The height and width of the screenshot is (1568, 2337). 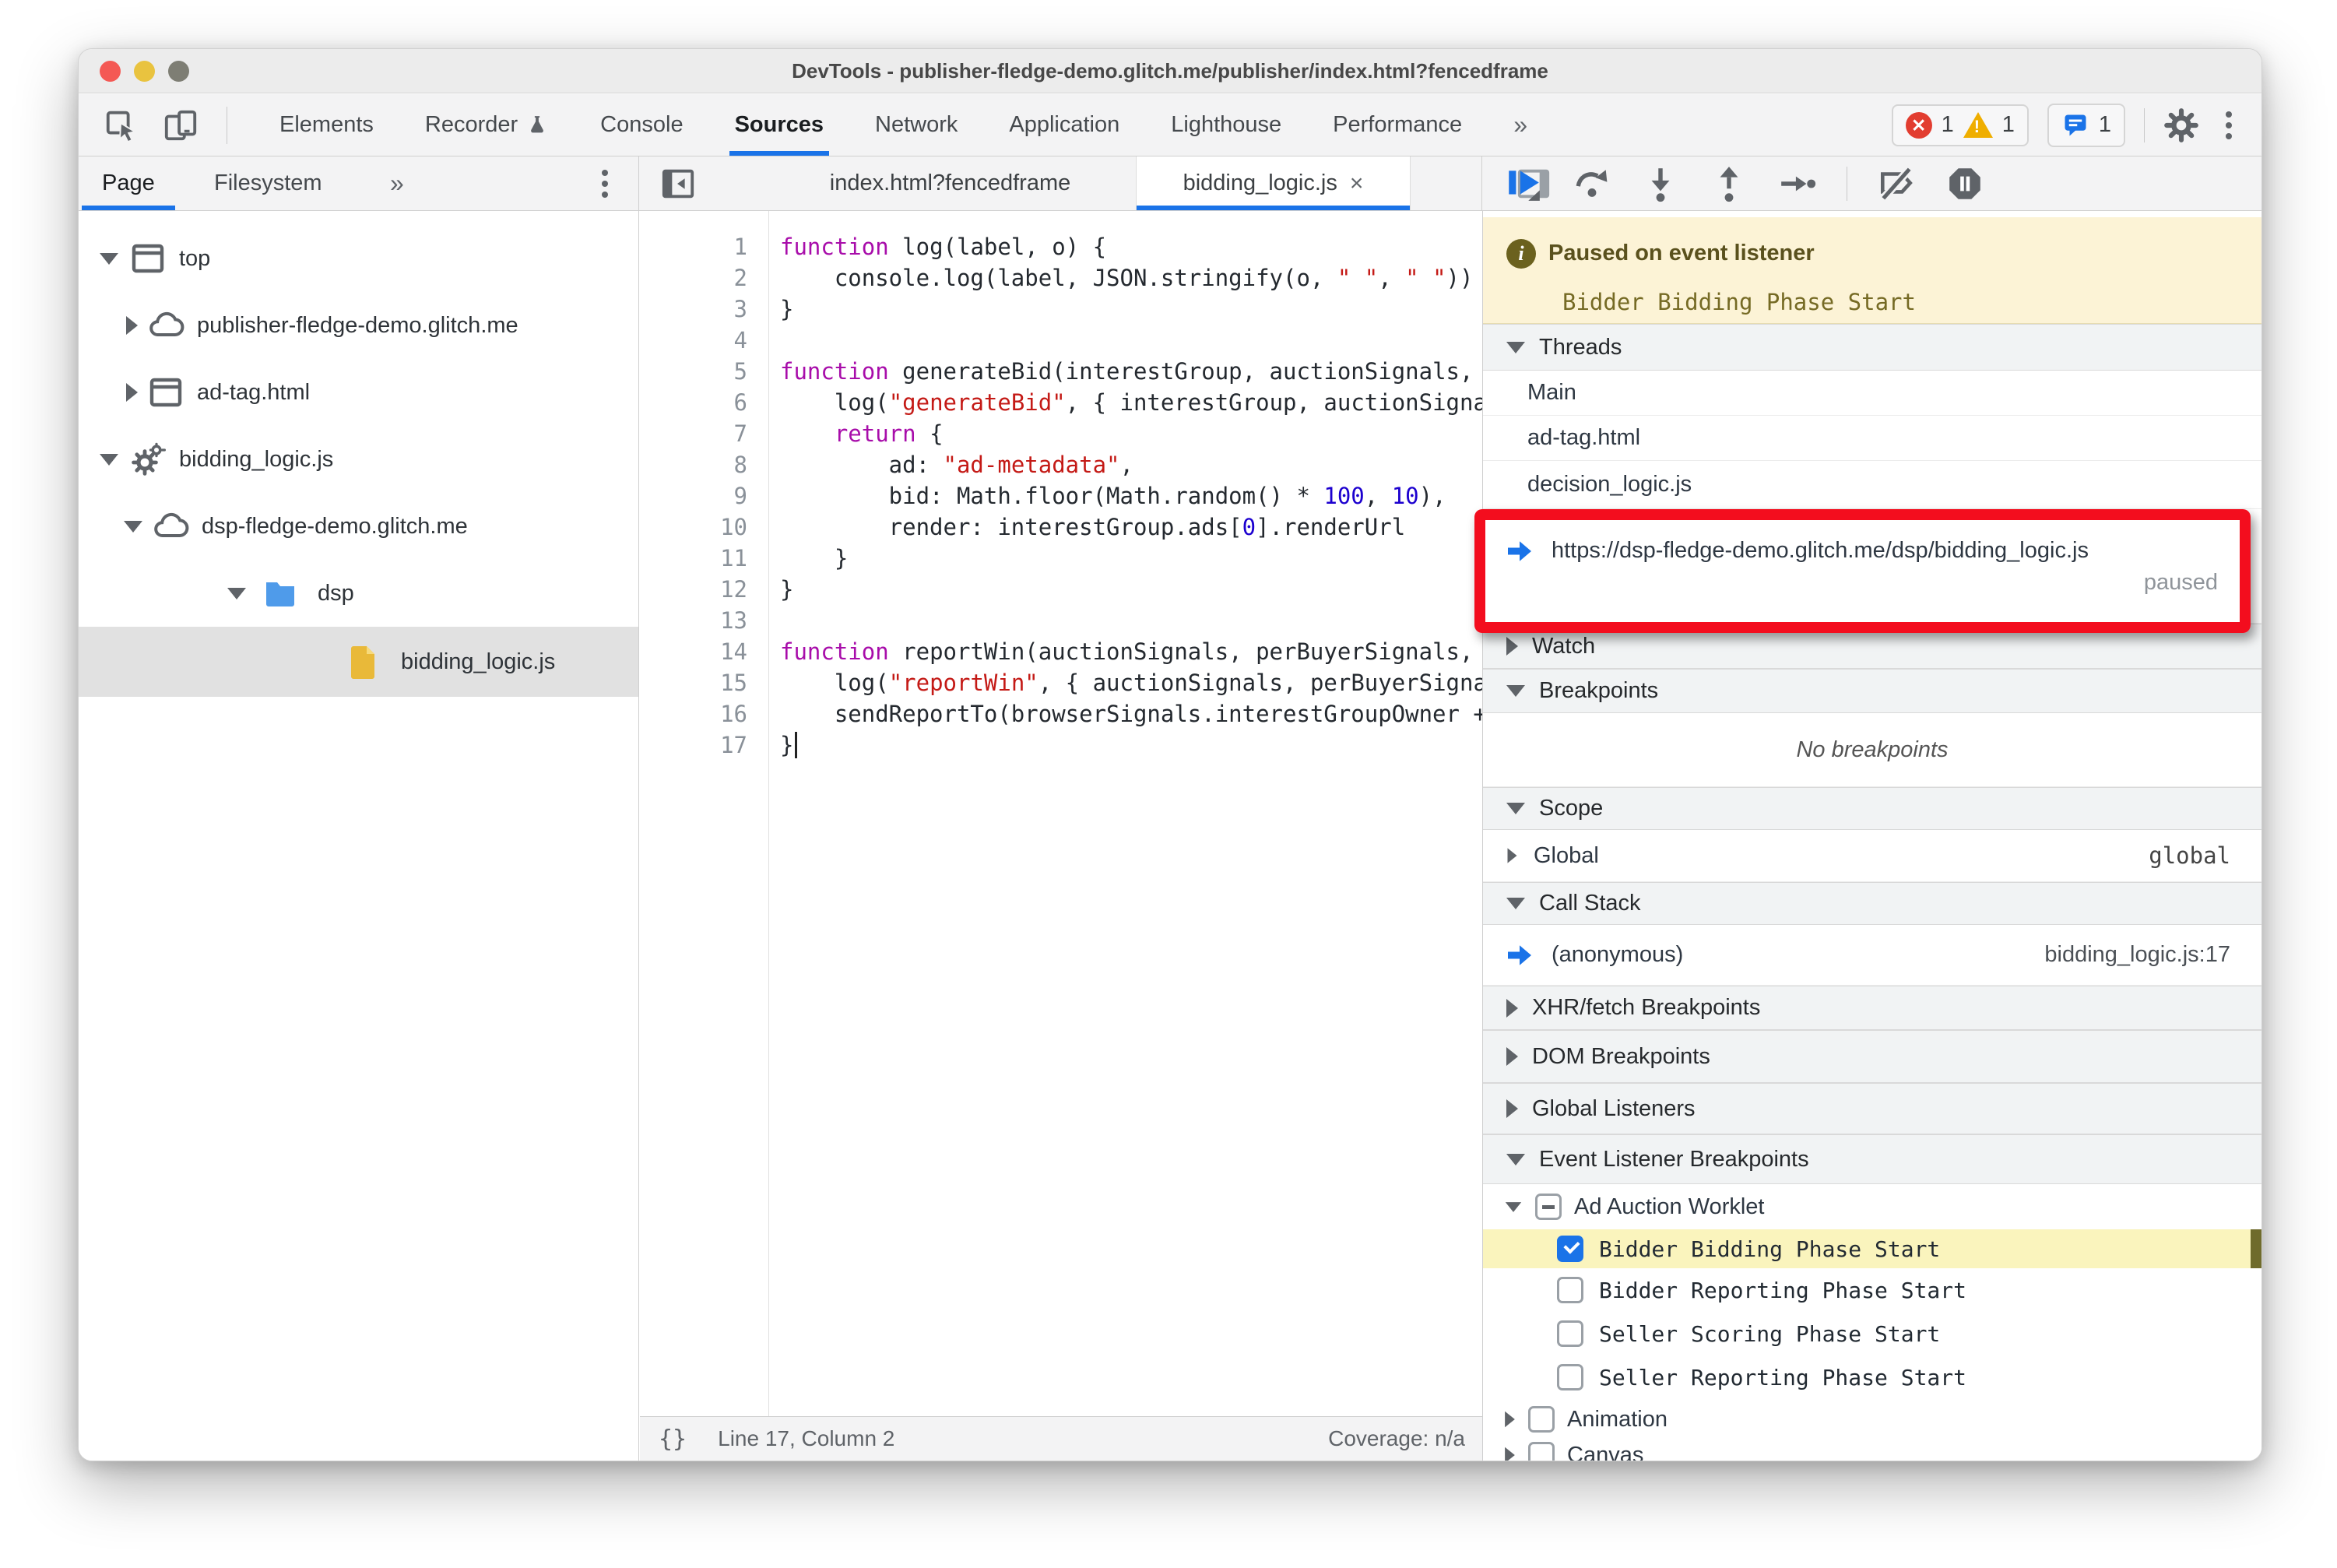 I want to click on inspect-element-icon, so click(x=122, y=125).